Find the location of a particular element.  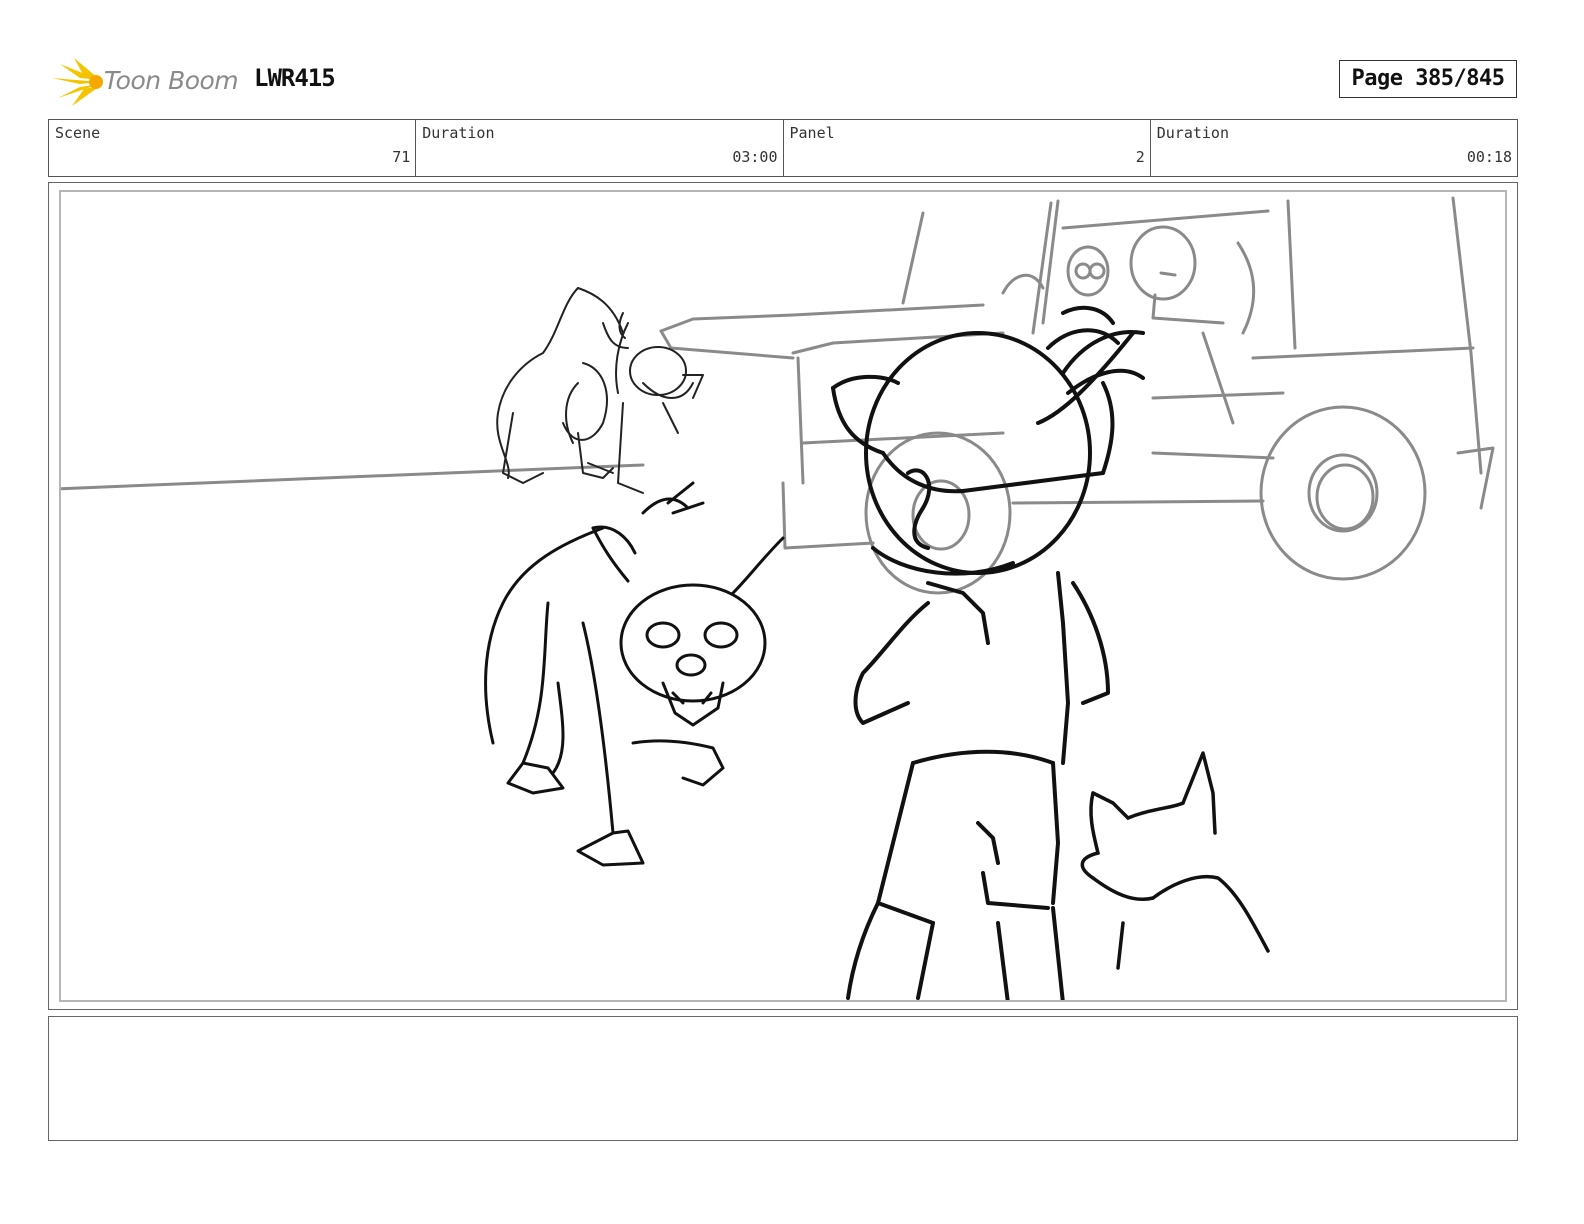

scene-value: 71 is located at coordinates (401, 157).